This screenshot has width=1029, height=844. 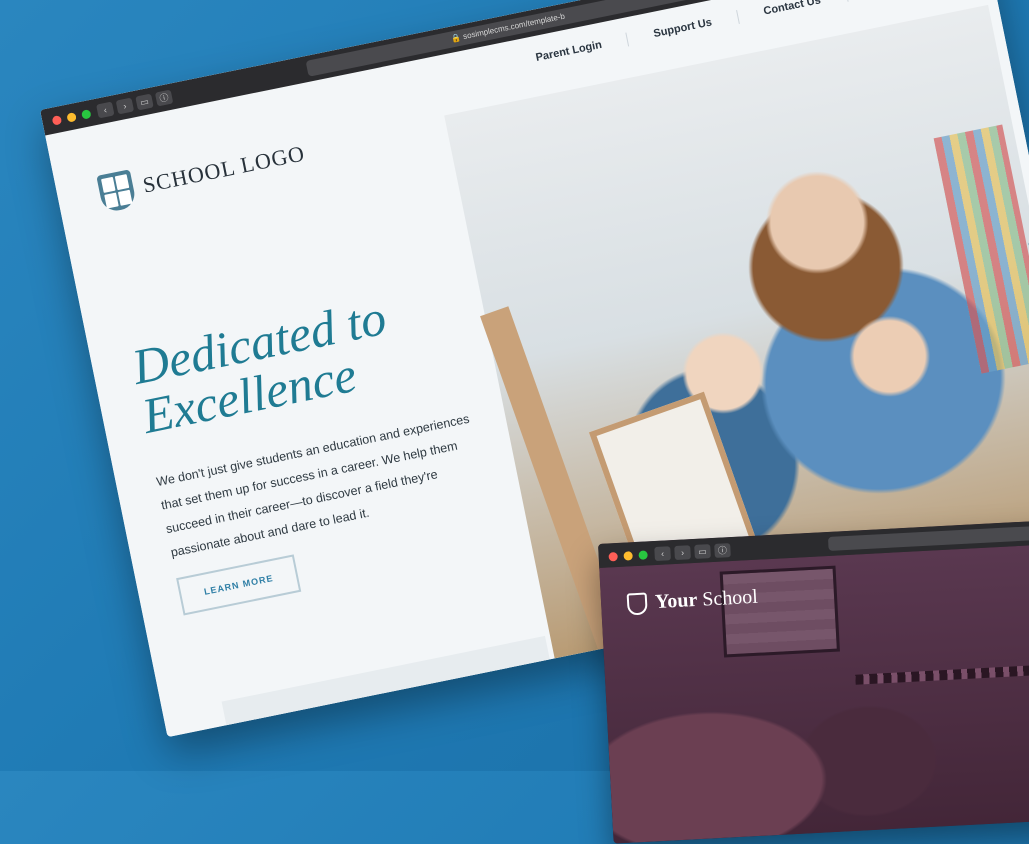 I want to click on close-window-button, so click(x=57, y=120).